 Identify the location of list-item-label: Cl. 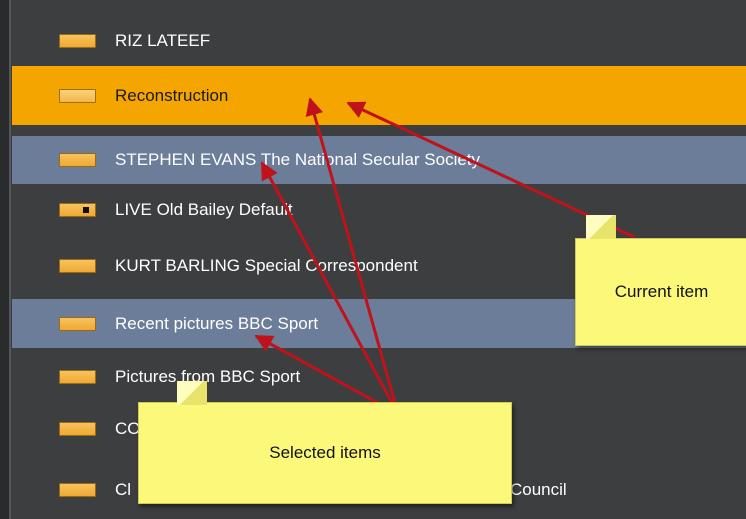
(123, 489).